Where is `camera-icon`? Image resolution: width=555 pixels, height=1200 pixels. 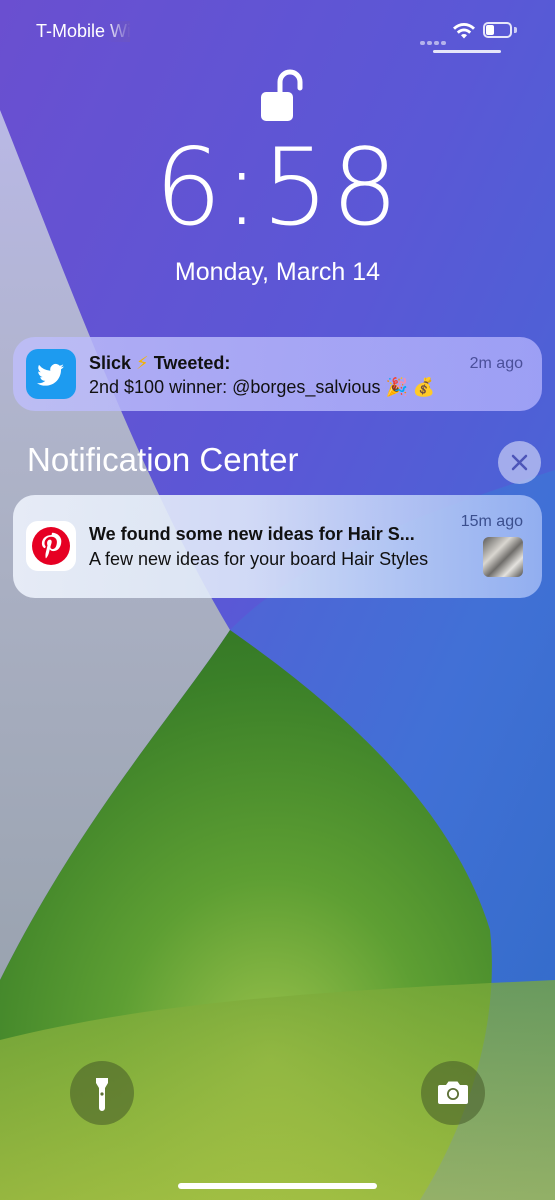
camera-icon is located at coordinates (453, 1092).